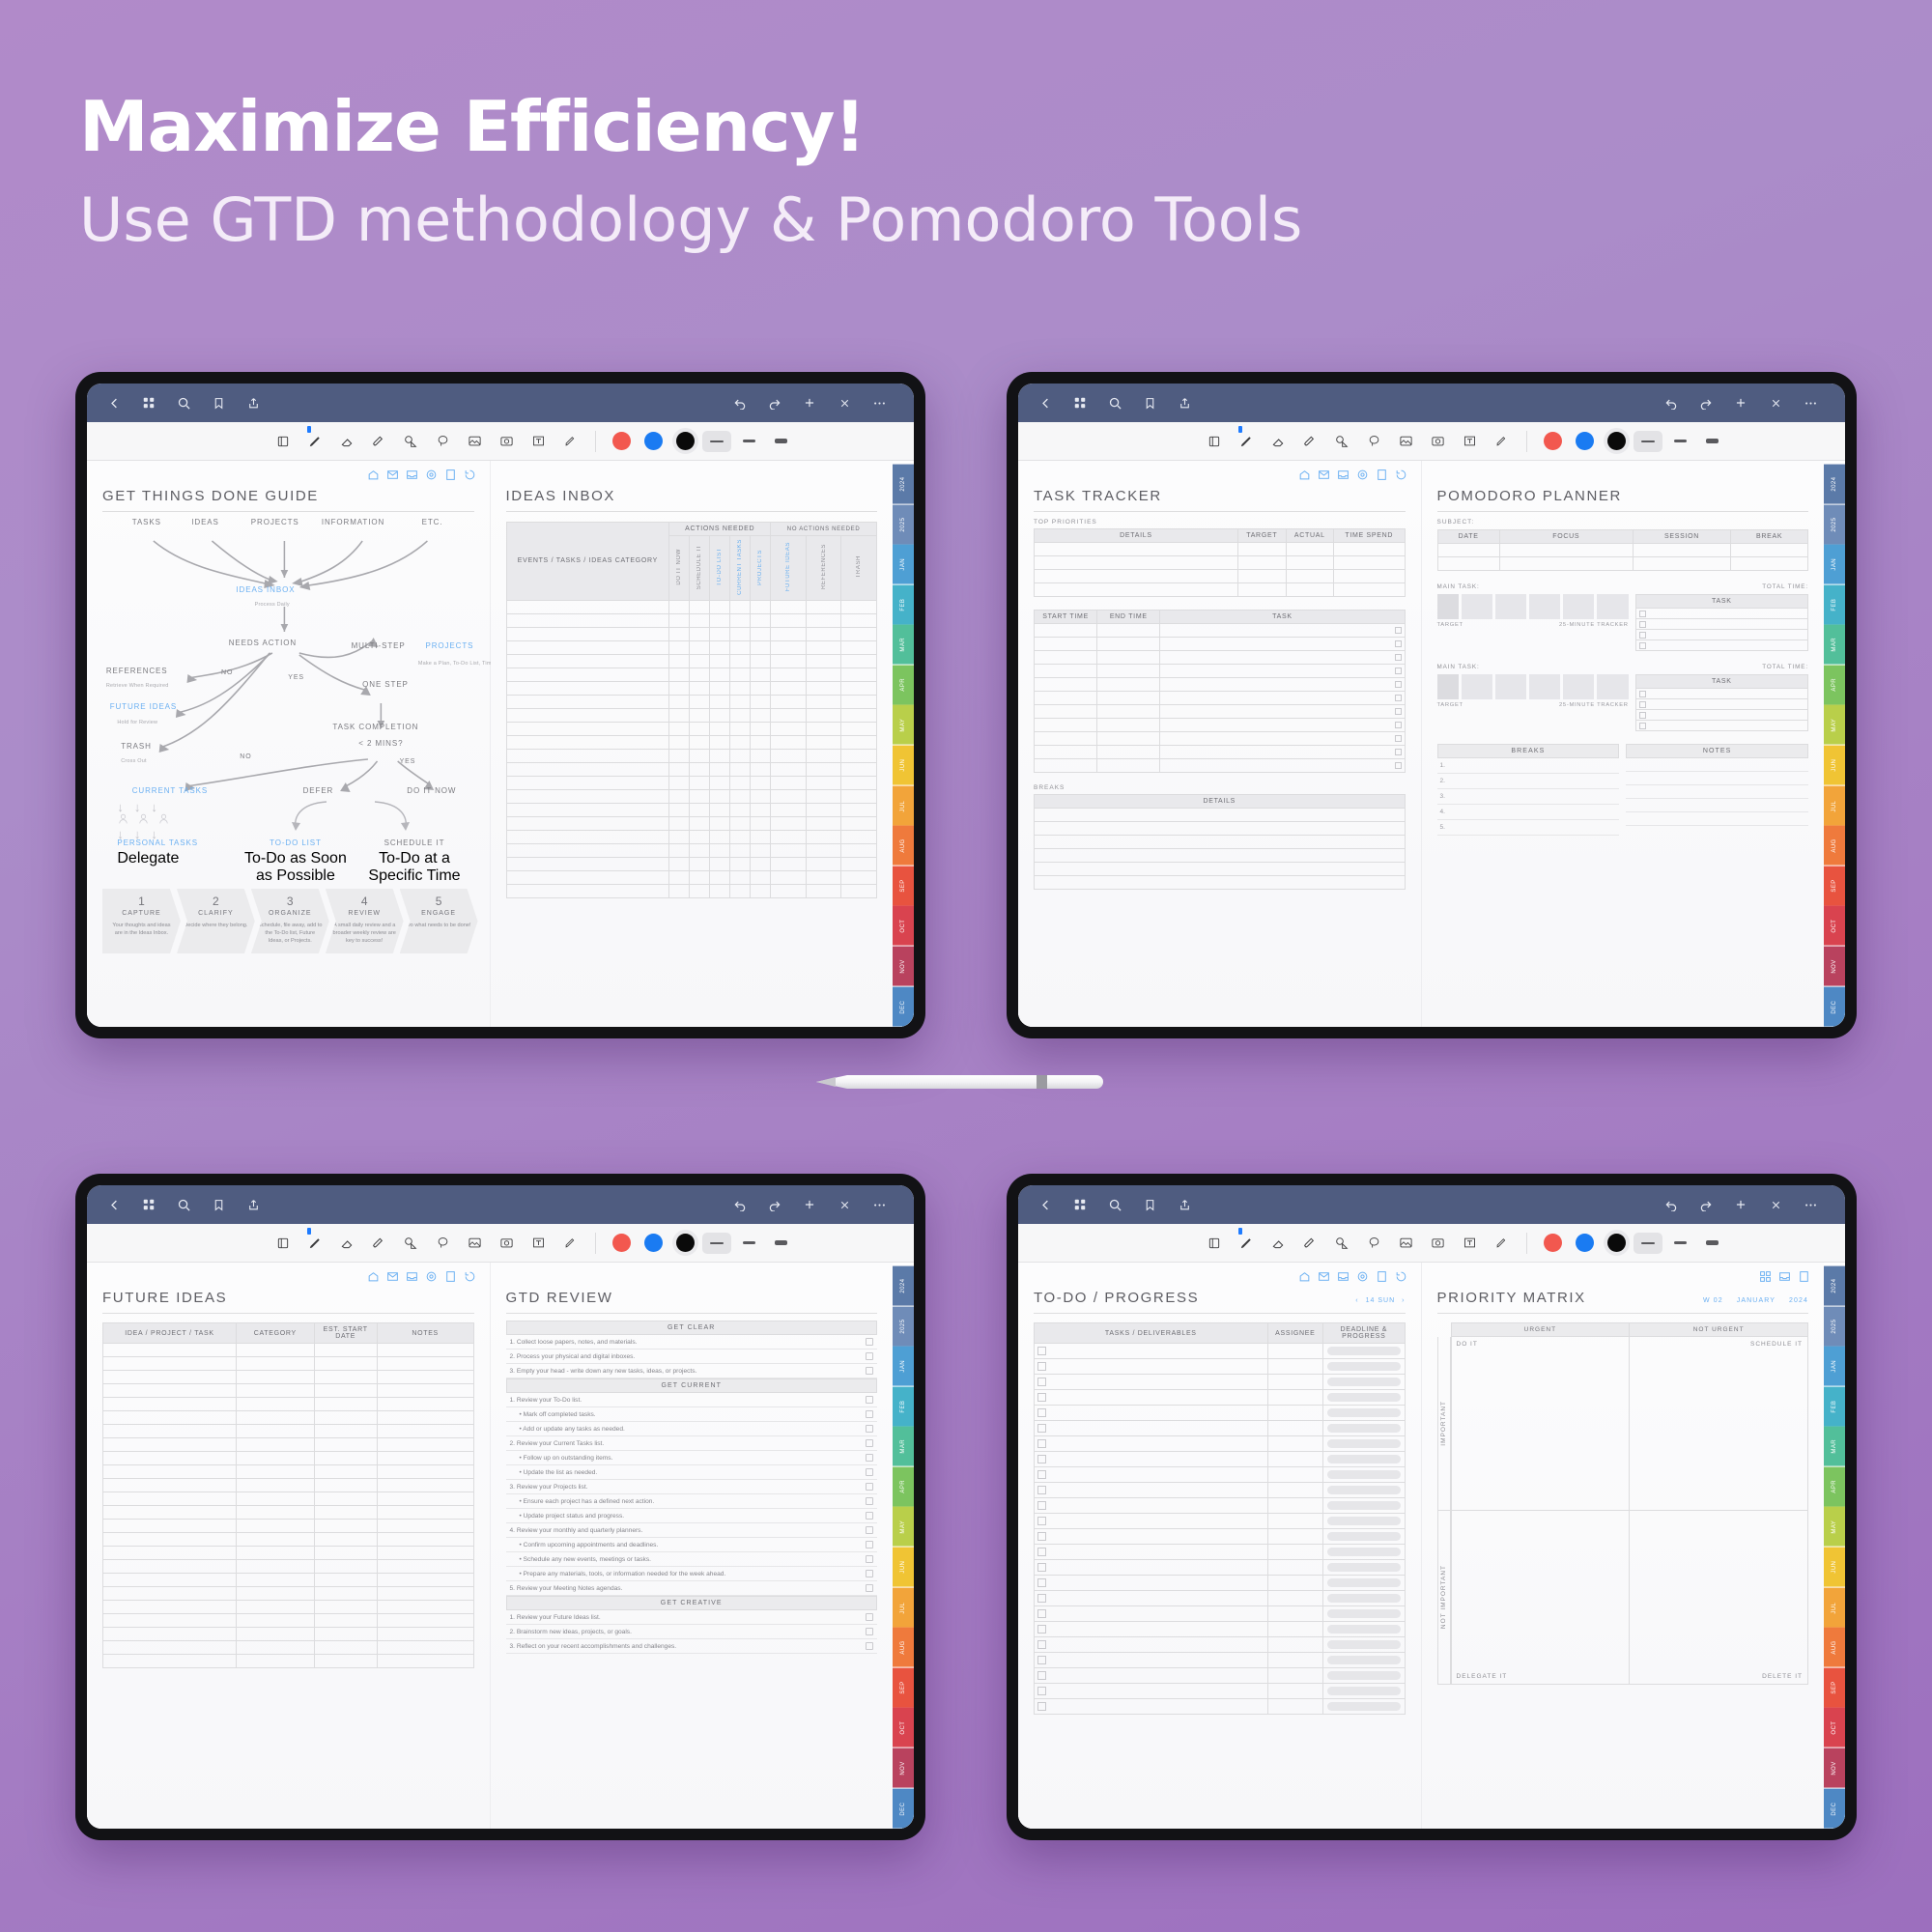  I want to click on bookmark-icon, so click(218, 402).